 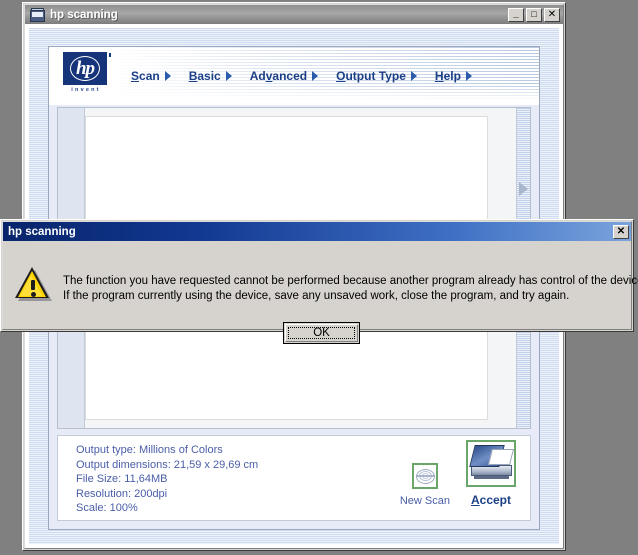 What do you see at coordinates (447, 76) in the screenshot?
I see `menu-label-help: Help` at bounding box center [447, 76].